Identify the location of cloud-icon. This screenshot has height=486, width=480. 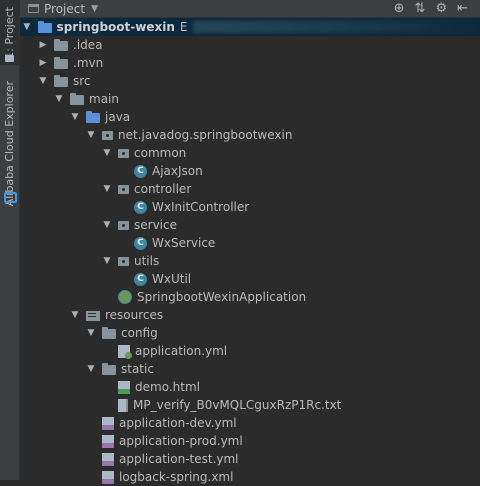
(10, 197).